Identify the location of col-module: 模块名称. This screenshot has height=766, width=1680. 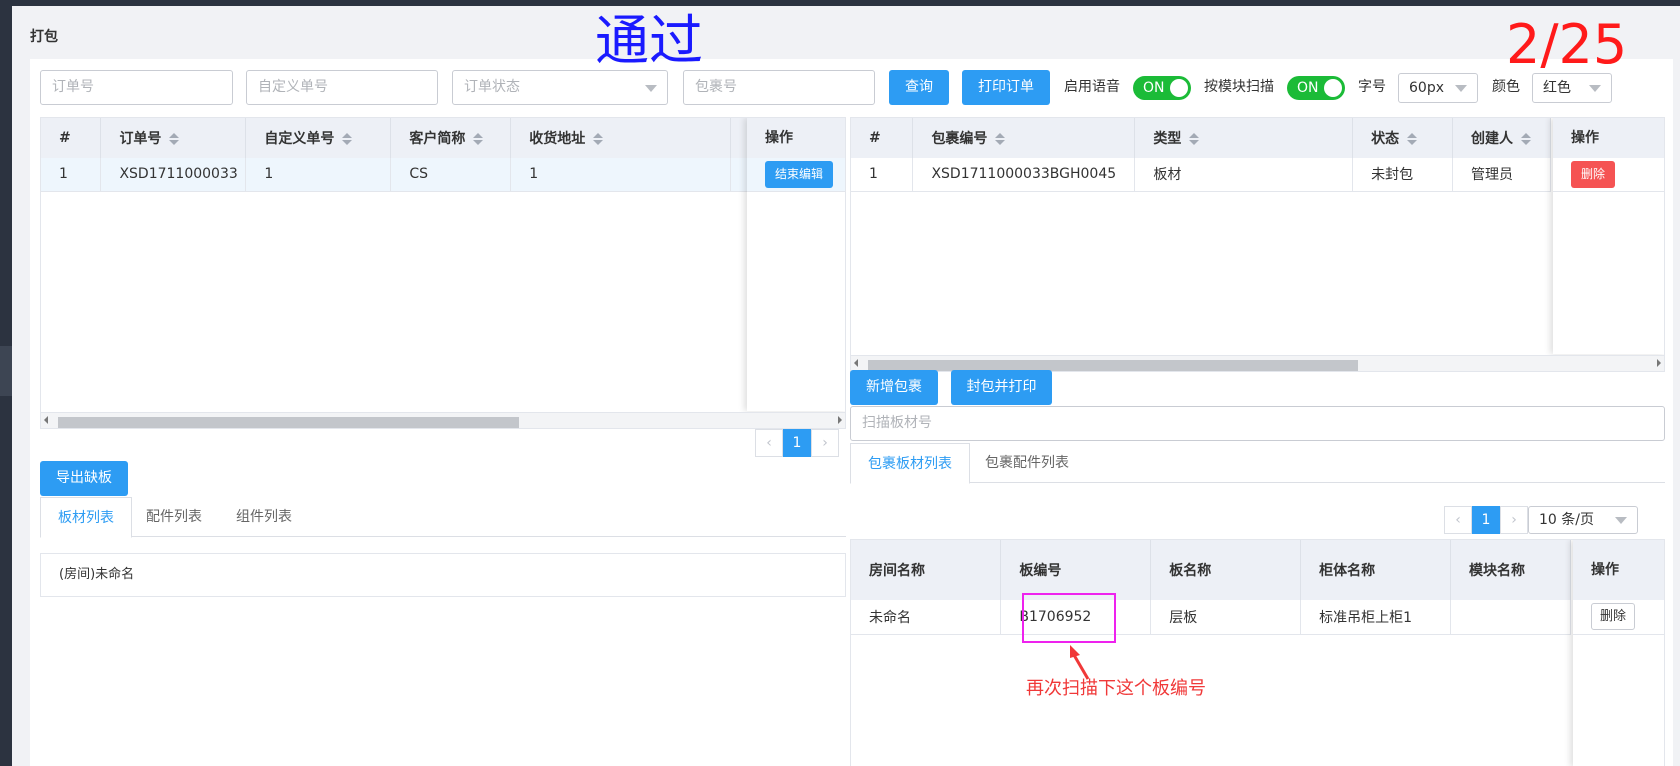
(1510, 570).